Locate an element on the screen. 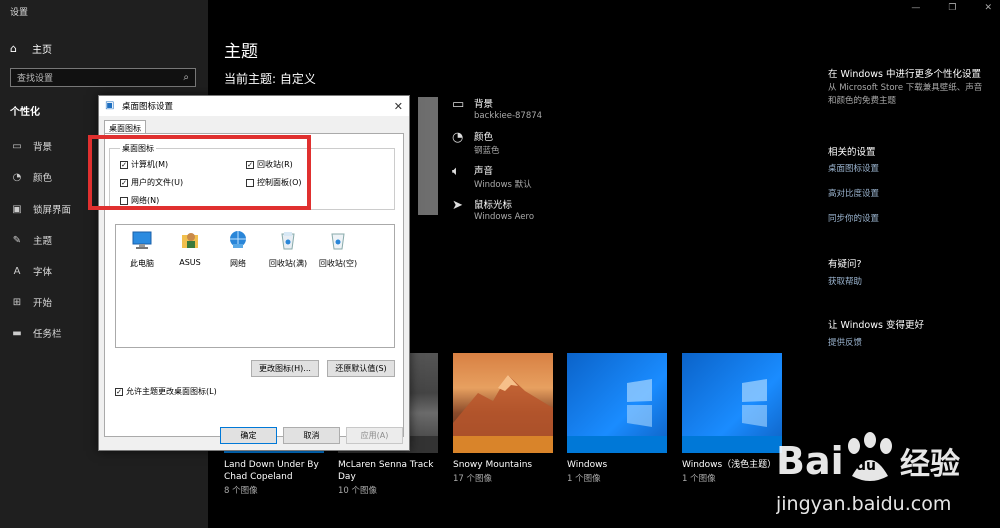 This screenshot has height=528, width=1000. icon-recycle-bin-empty: 回收站(空) is located at coordinates (338, 249).